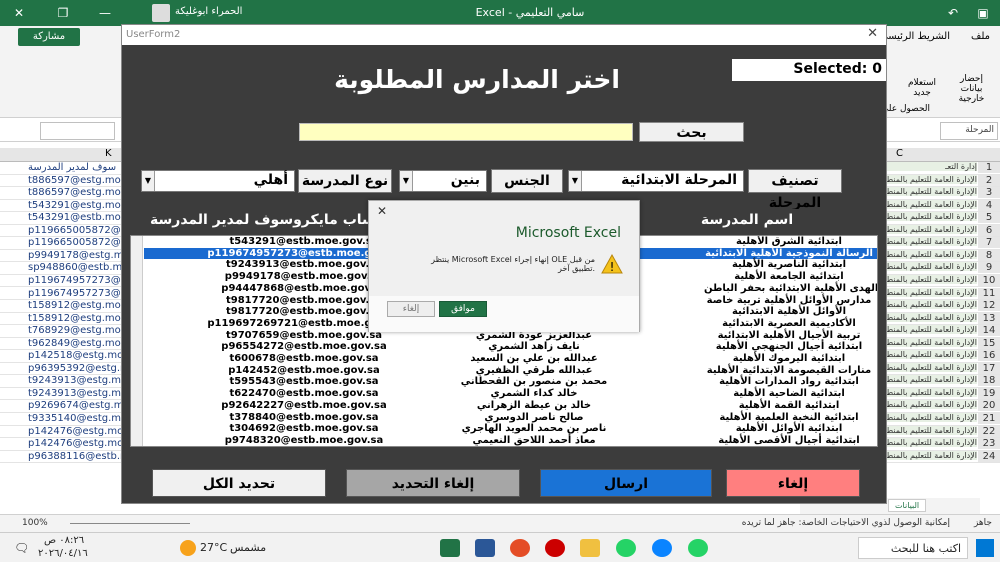 The width and height of the screenshot is (1000, 562). What do you see at coordinates (75, 267) in the screenshot?
I see `grid-cell-k: sp948860@estb.m` at bounding box center [75, 267].